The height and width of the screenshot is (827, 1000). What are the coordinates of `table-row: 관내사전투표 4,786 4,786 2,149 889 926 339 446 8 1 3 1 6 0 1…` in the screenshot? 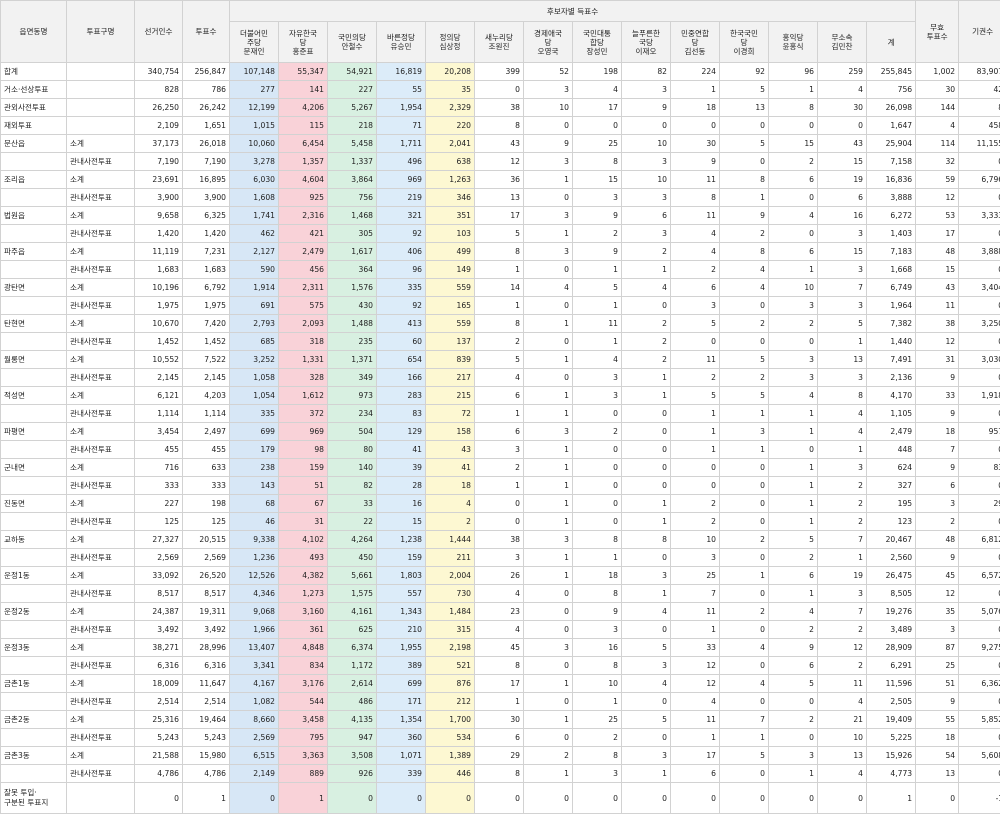 It's located at (500, 773).